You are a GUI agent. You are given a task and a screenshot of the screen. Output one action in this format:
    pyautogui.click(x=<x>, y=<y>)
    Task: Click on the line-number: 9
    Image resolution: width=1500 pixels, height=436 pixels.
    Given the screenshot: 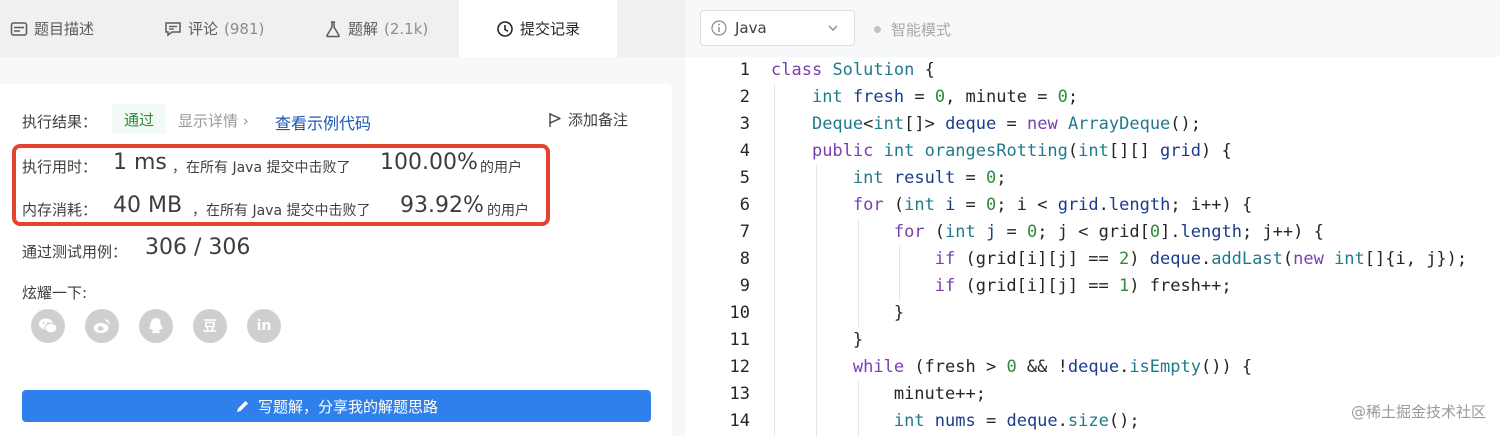 What is the action you would take?
    pyautogui.click(x=744, y=286)
    